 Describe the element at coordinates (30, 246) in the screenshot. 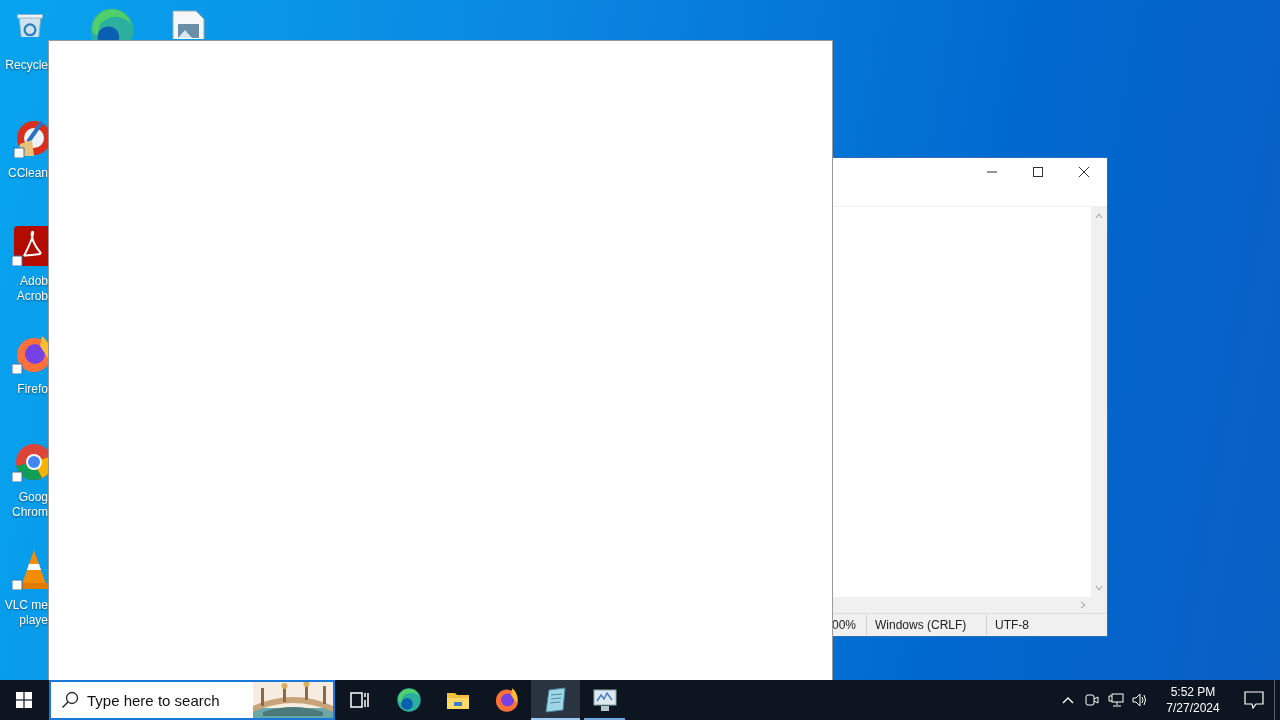

I see `pdf-icon` at that location.